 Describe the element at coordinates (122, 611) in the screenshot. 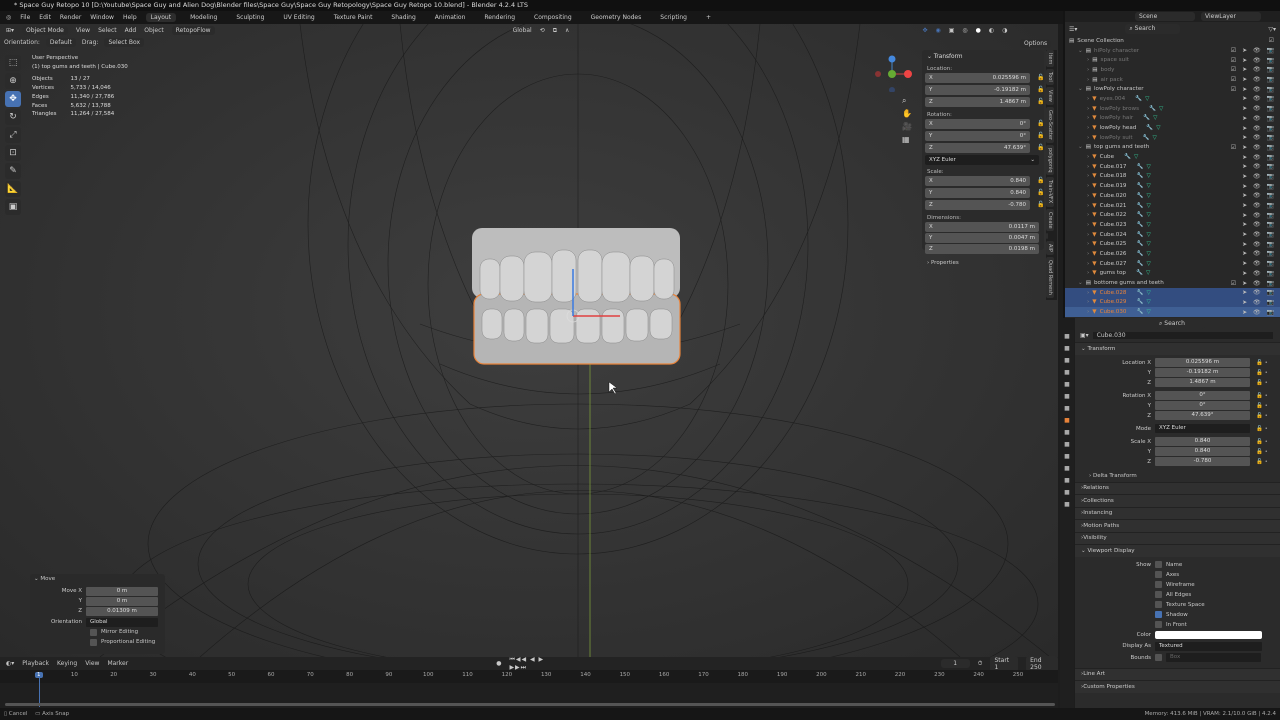

I see `move-value-field: 0.01309 m` at that location.